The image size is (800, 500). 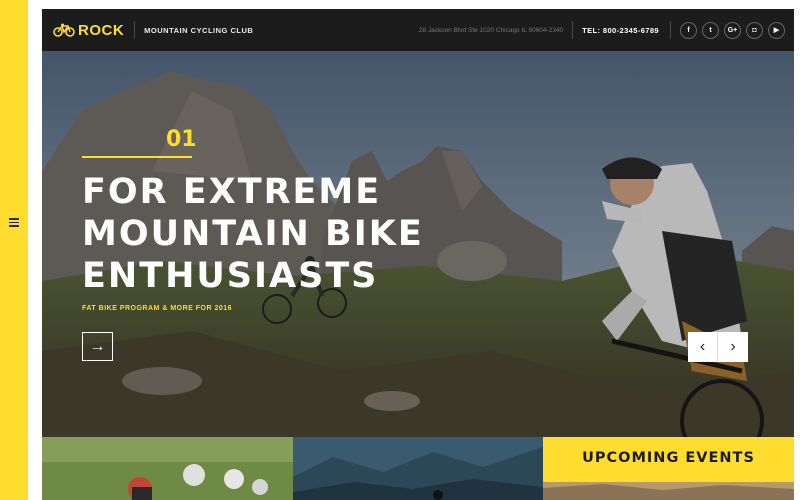 What do you see at coordinates (137, 157) in the screenshot?
I see `slide-number-underline` at bounding box center [137, 157].